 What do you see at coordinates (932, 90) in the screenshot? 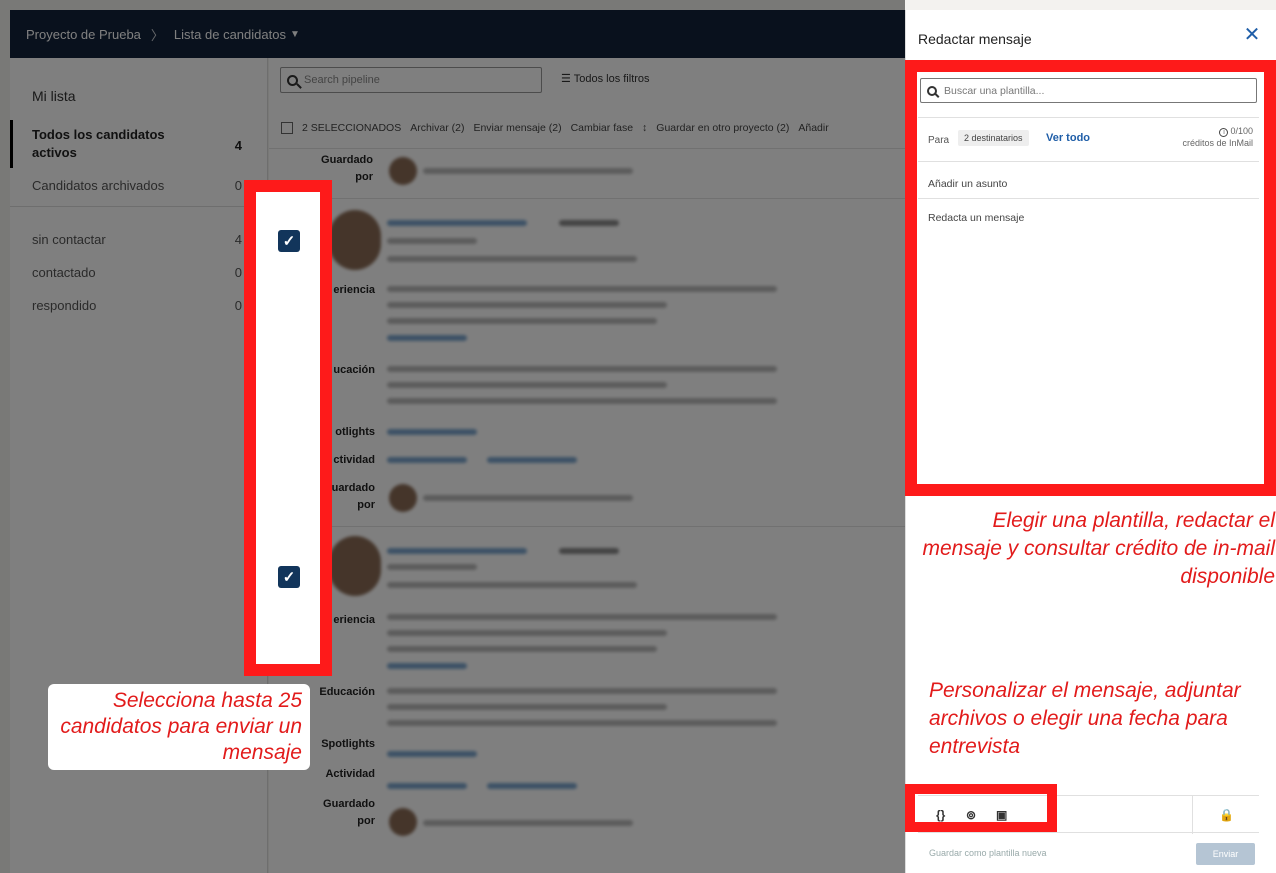
I see `search-icon` at bounding box center [932, 90].